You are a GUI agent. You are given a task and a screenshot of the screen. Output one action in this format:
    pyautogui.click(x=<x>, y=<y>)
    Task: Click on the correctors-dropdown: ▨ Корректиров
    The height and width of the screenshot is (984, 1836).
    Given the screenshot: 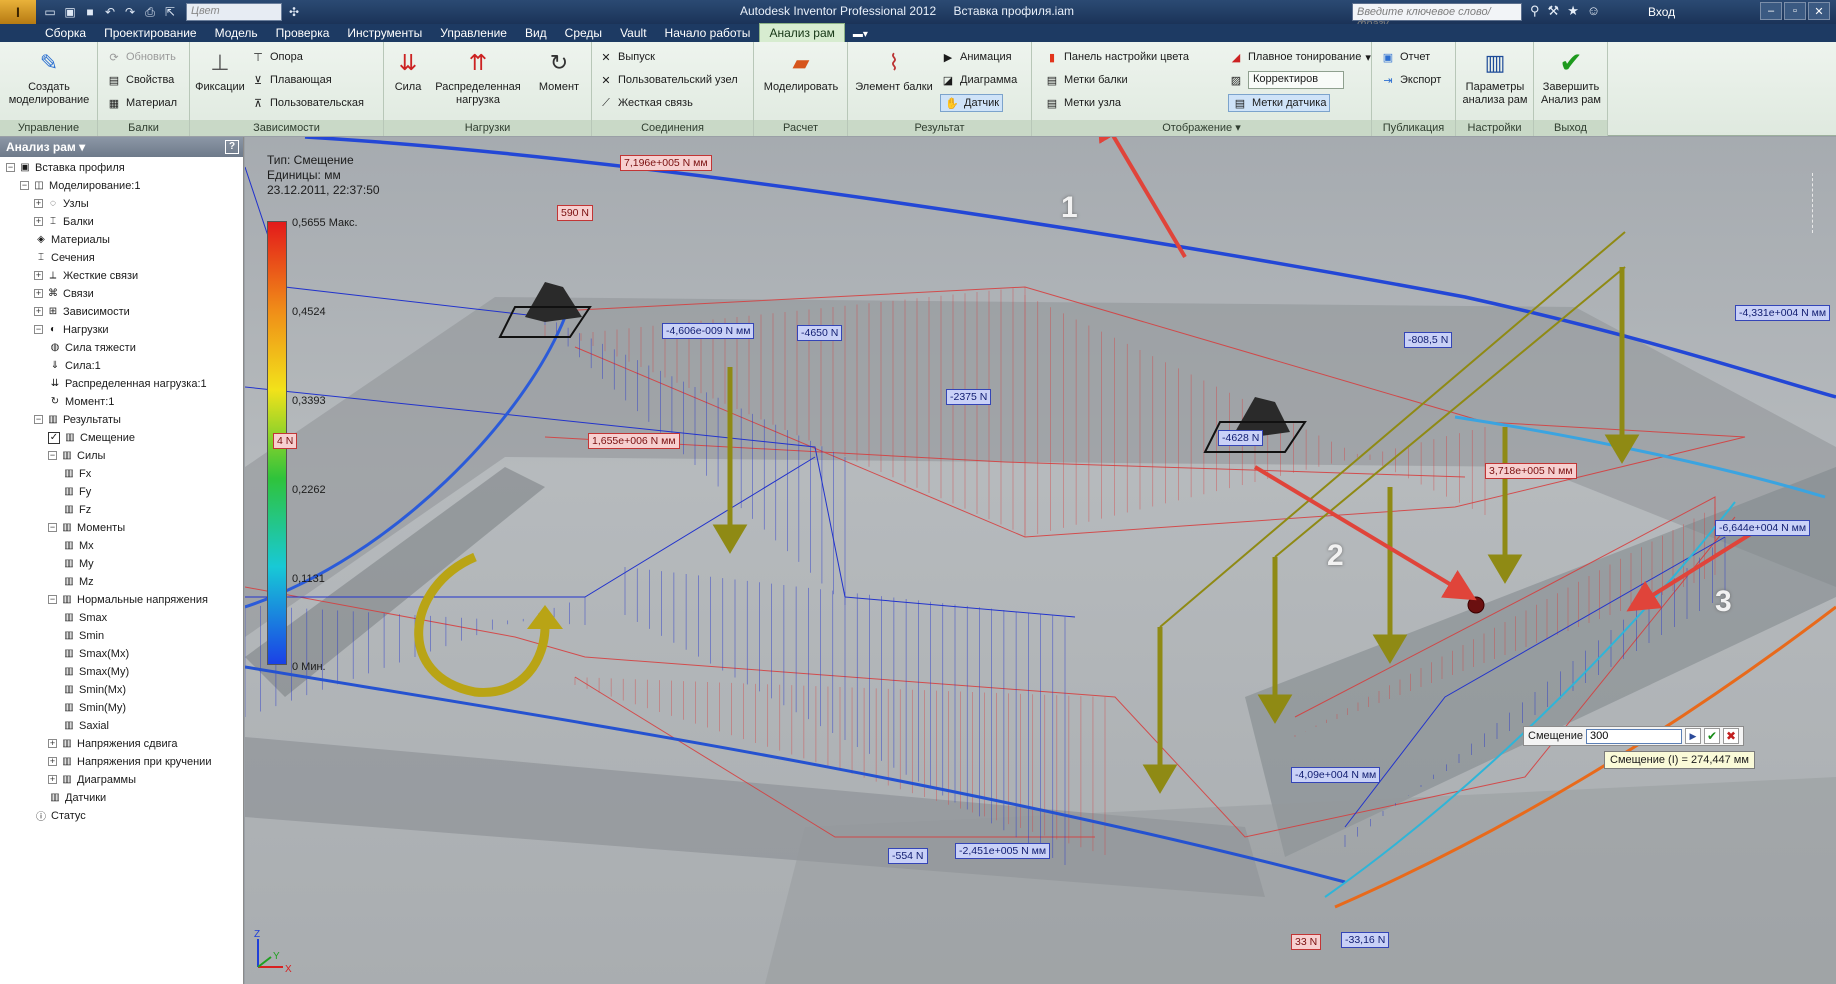 What is the action you would take?
    pyautogui.click(x=1286, y=80)
    